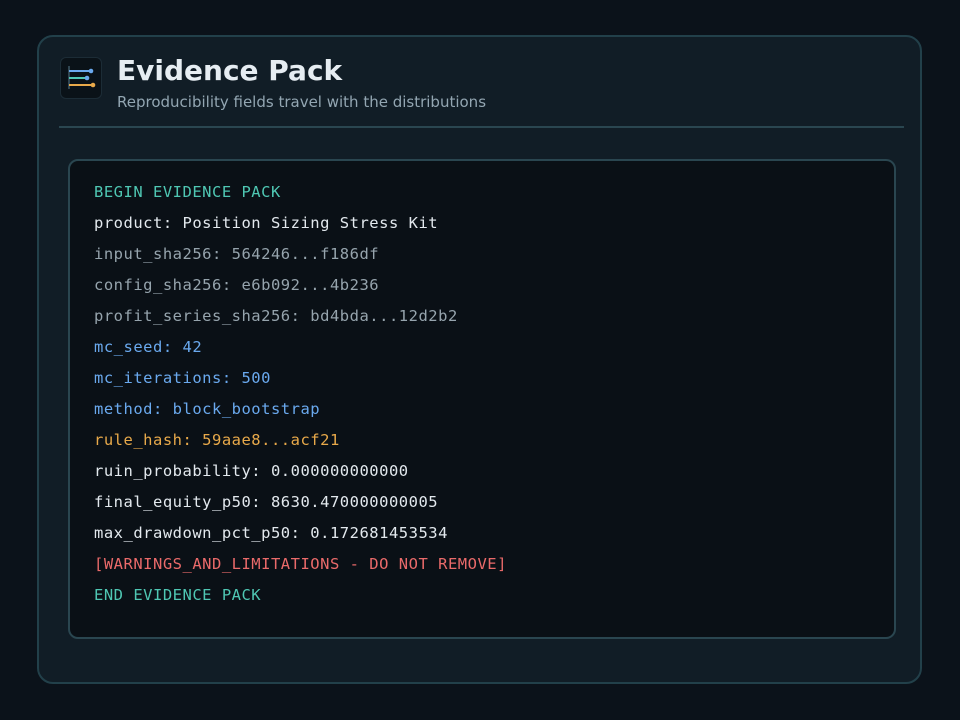  Describe the element at coordinates (230, 70) in the screenshot. I see `page-title: Evidence Pack` at that location.